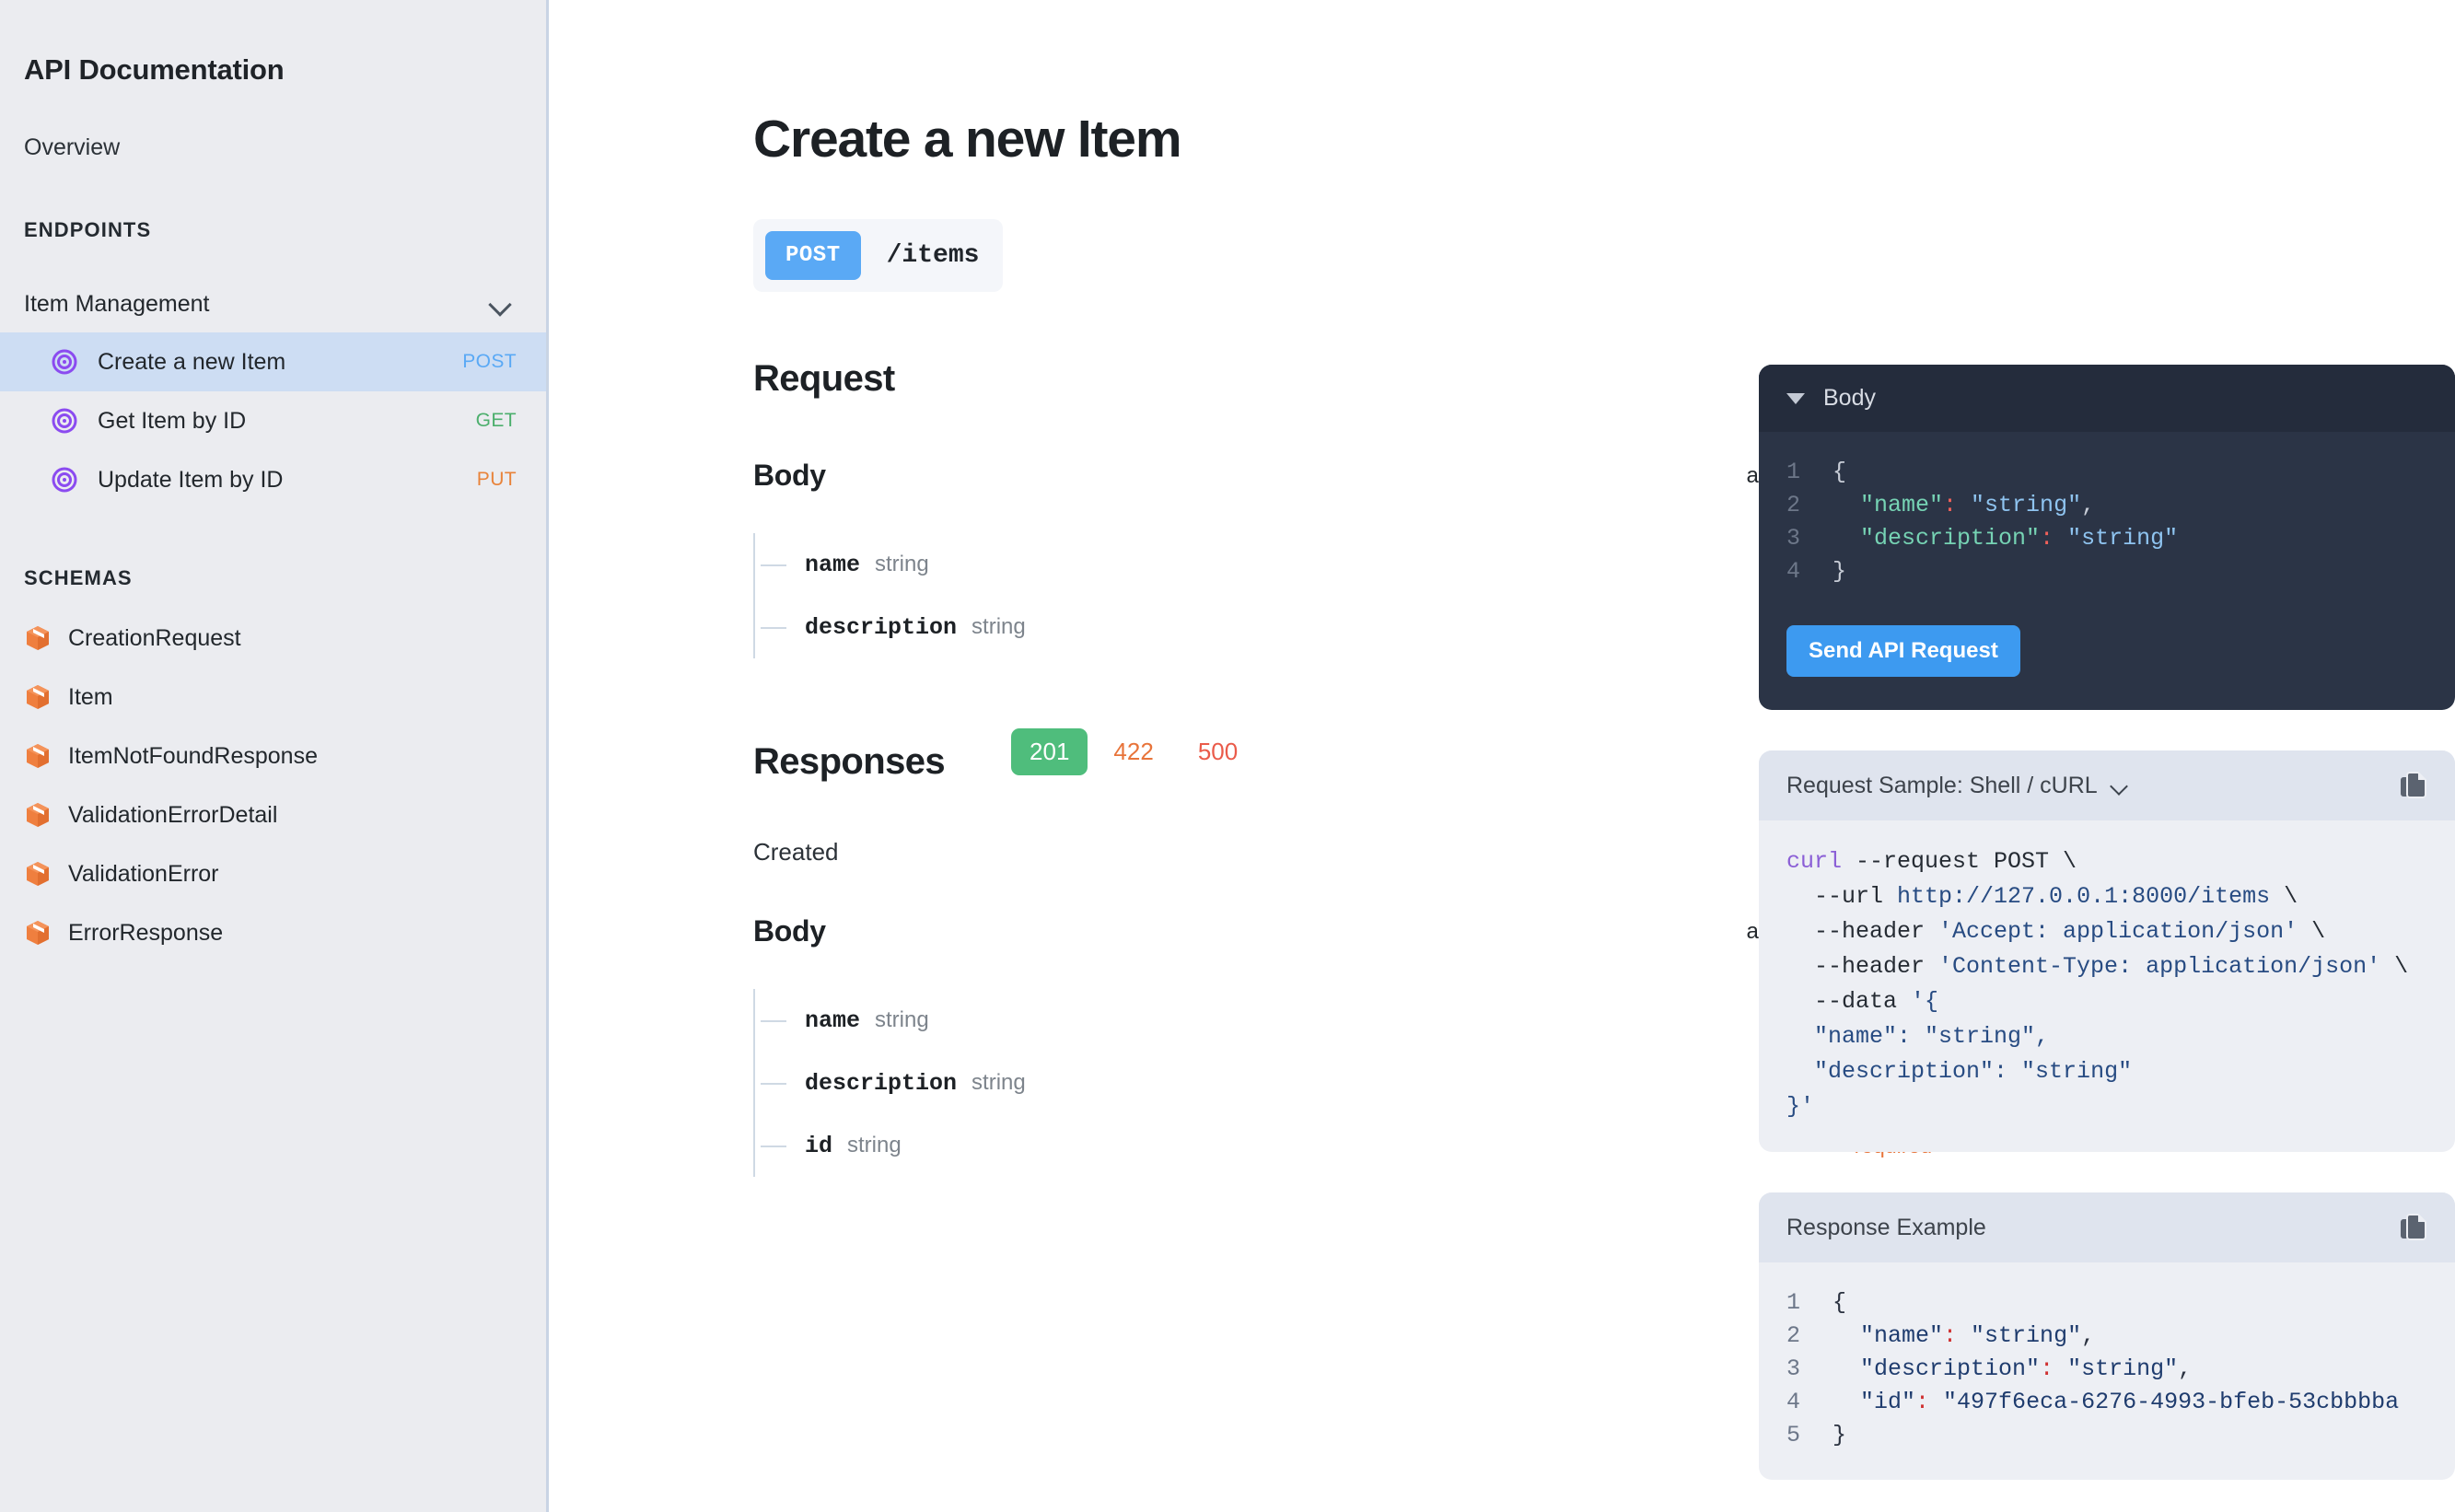 Image resolution: width=2455 pixels, height=1512 pixels. What do you see at coordinates (2120, 1071) in the screenshot?
I see `code-line: "description": "string"` at bounding box center [2120, 1071].